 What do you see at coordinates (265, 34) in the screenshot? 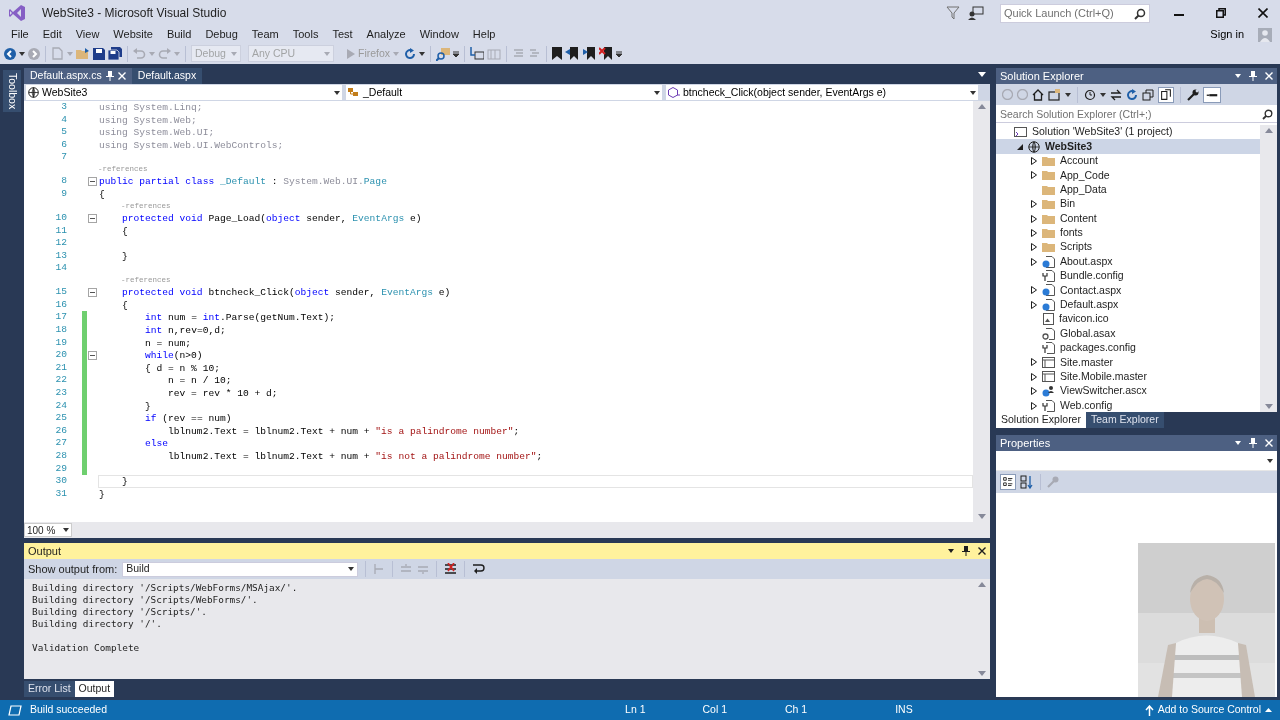
I see `menu-item: Team` at bounding box center [265, 34].